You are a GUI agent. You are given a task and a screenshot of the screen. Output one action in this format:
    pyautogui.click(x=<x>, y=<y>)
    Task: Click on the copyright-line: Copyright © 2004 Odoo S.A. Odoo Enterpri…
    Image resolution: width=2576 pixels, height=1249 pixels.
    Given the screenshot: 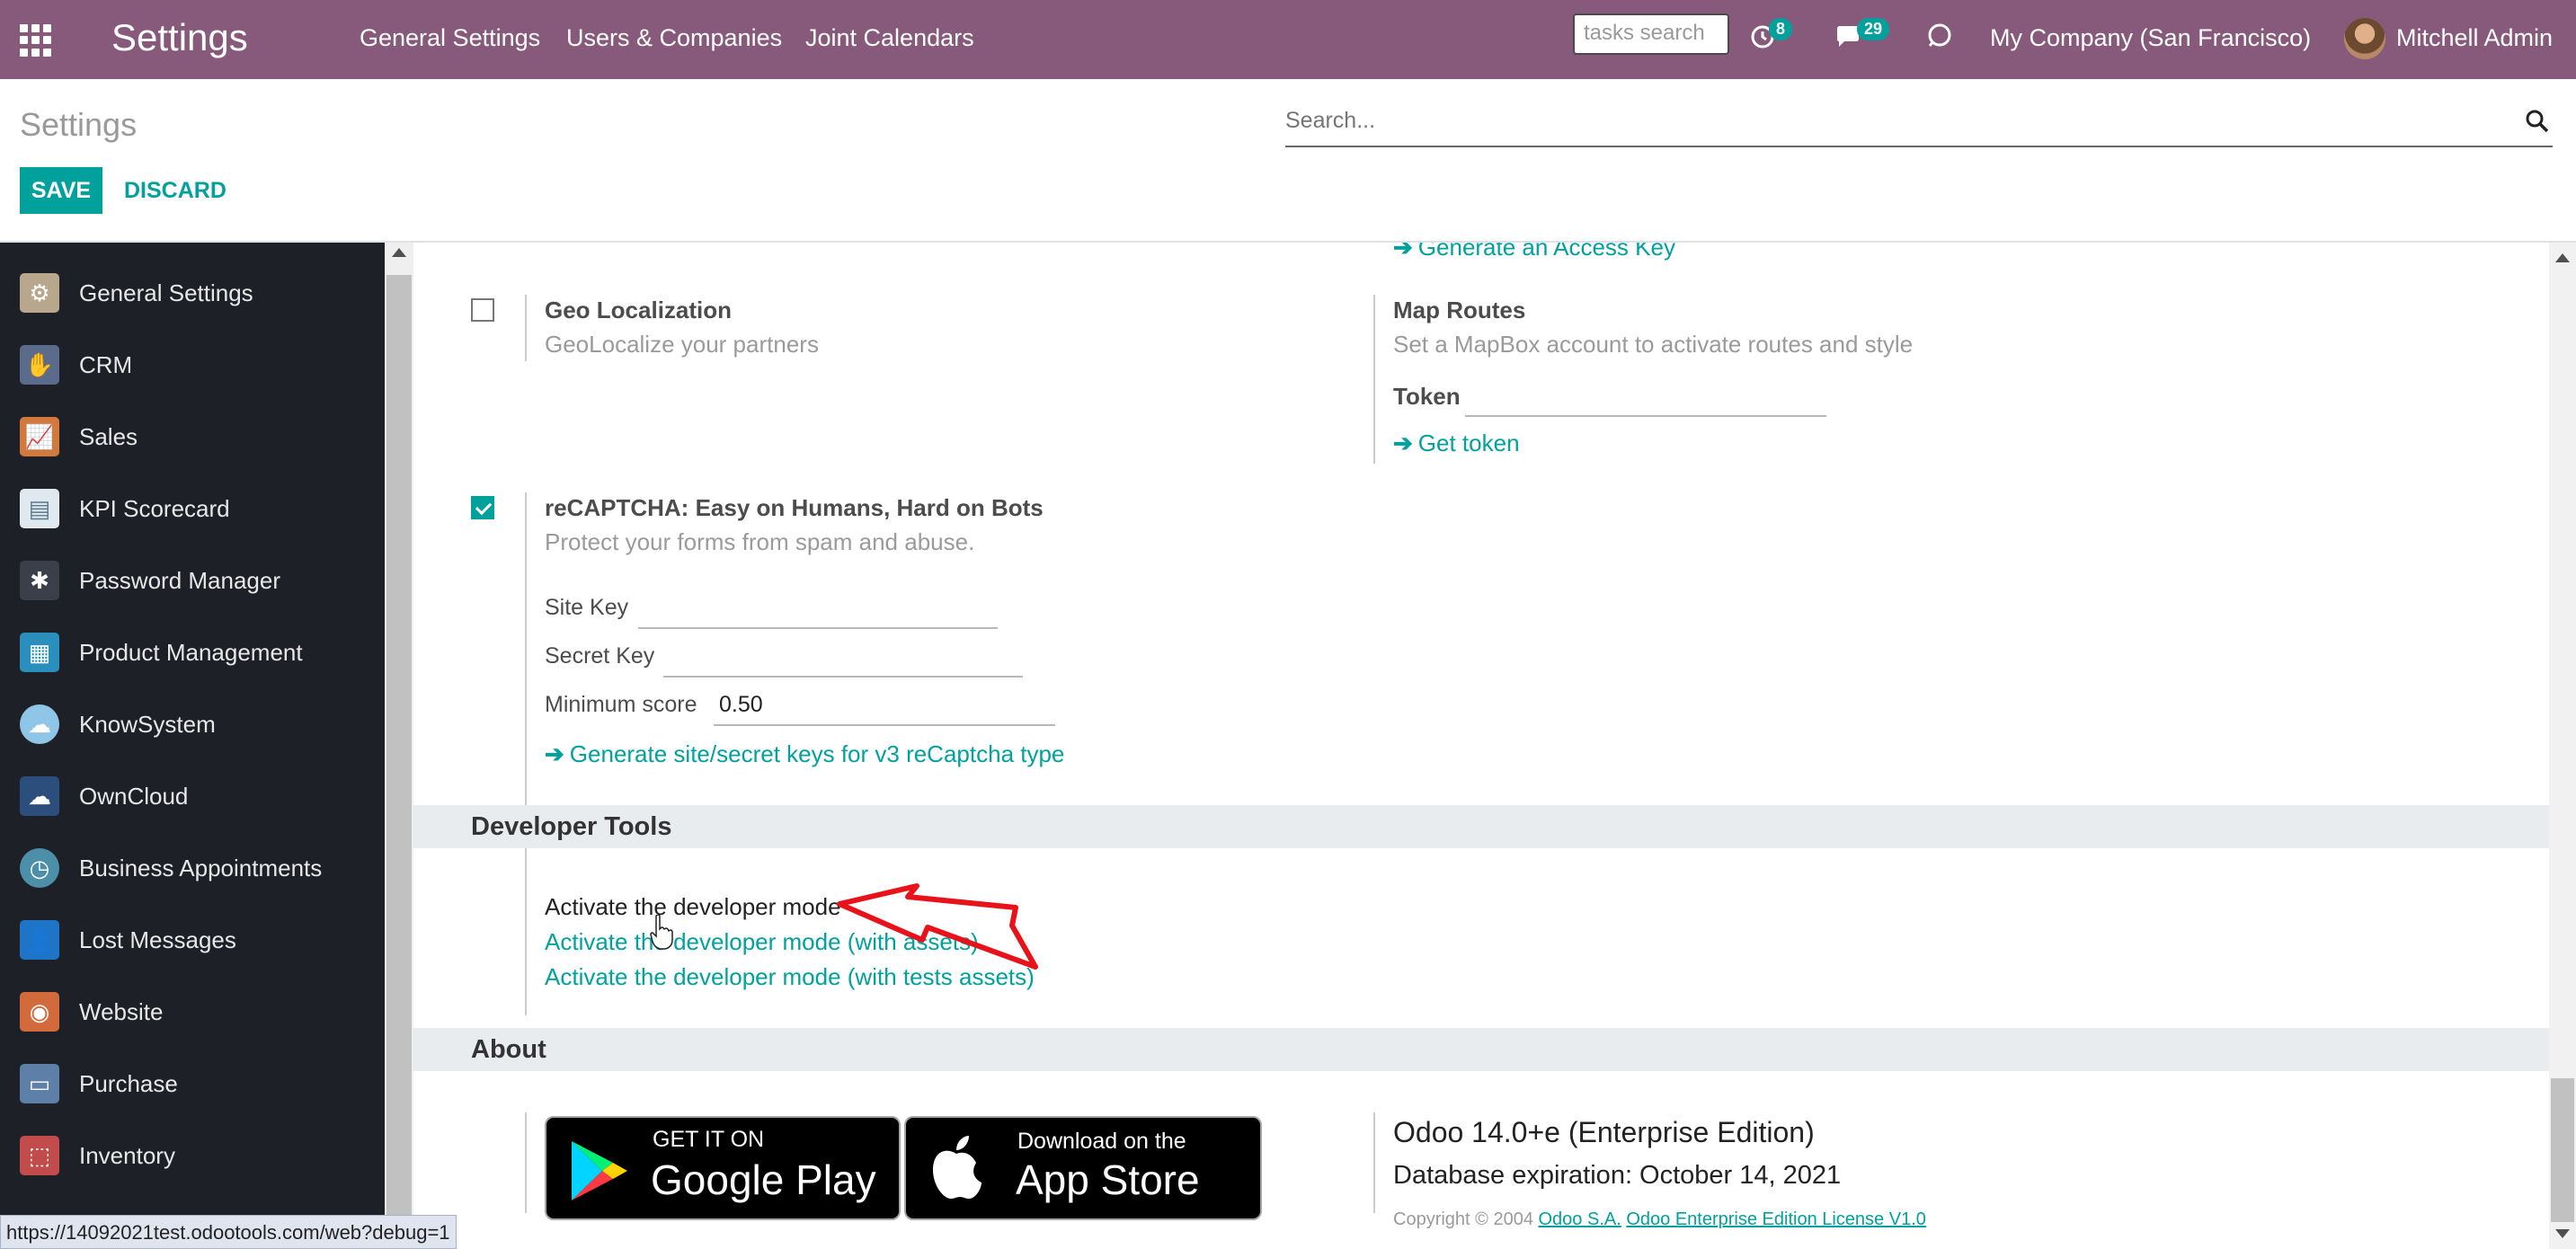 What is the action you would take?
    pyautogui.click(x=1659, y=1219)
    